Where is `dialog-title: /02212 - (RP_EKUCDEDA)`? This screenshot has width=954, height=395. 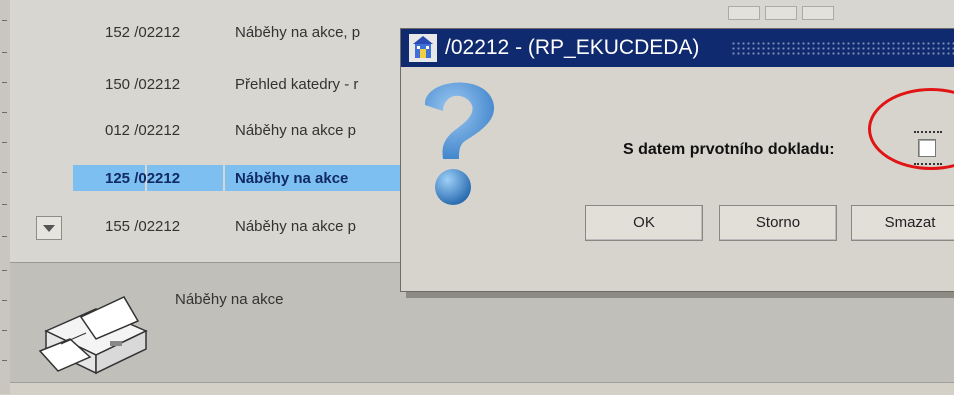
dialog-title: /02212 - (RP_EKUCDEDA) is located at coordinates (572, 47).